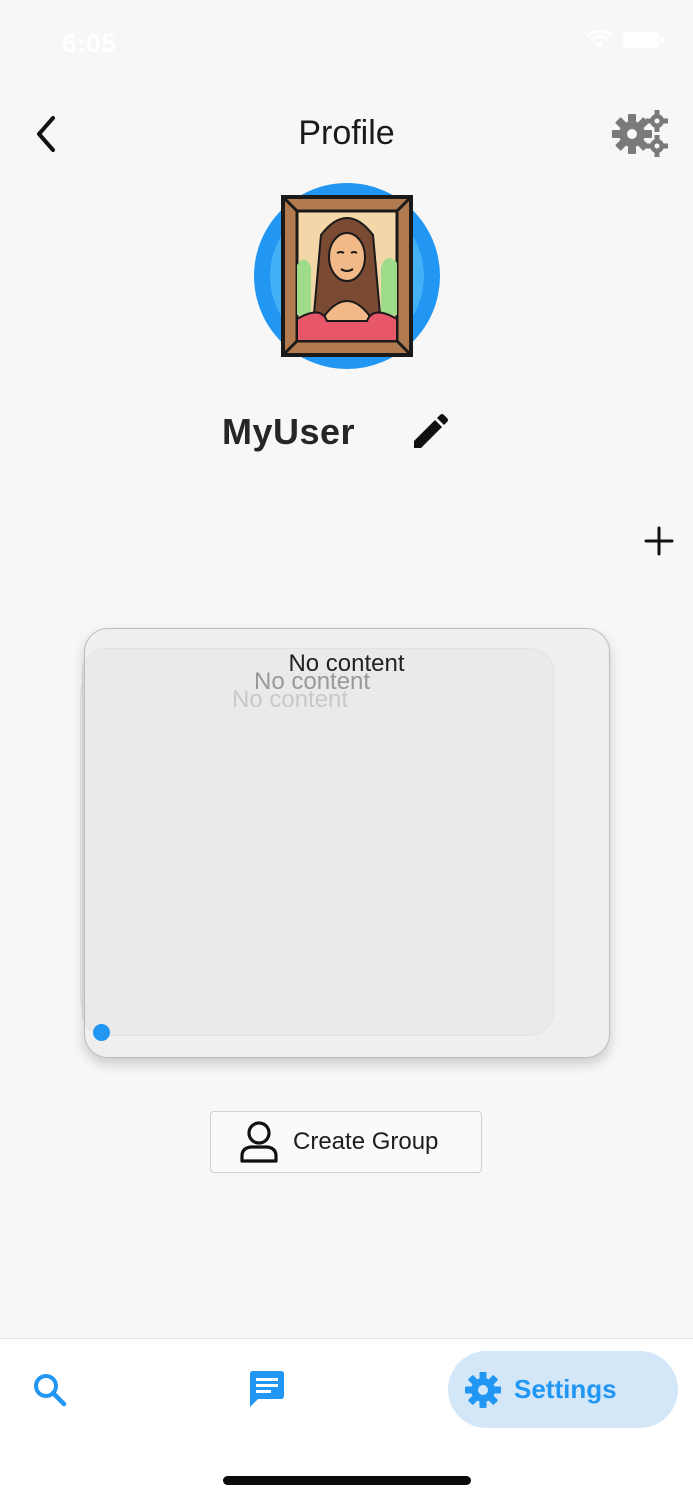 This screenshot has width=693, height=1501. Describe the element at coordinates (643, 40) in the screenshot. I see `battery-icon` at that location.